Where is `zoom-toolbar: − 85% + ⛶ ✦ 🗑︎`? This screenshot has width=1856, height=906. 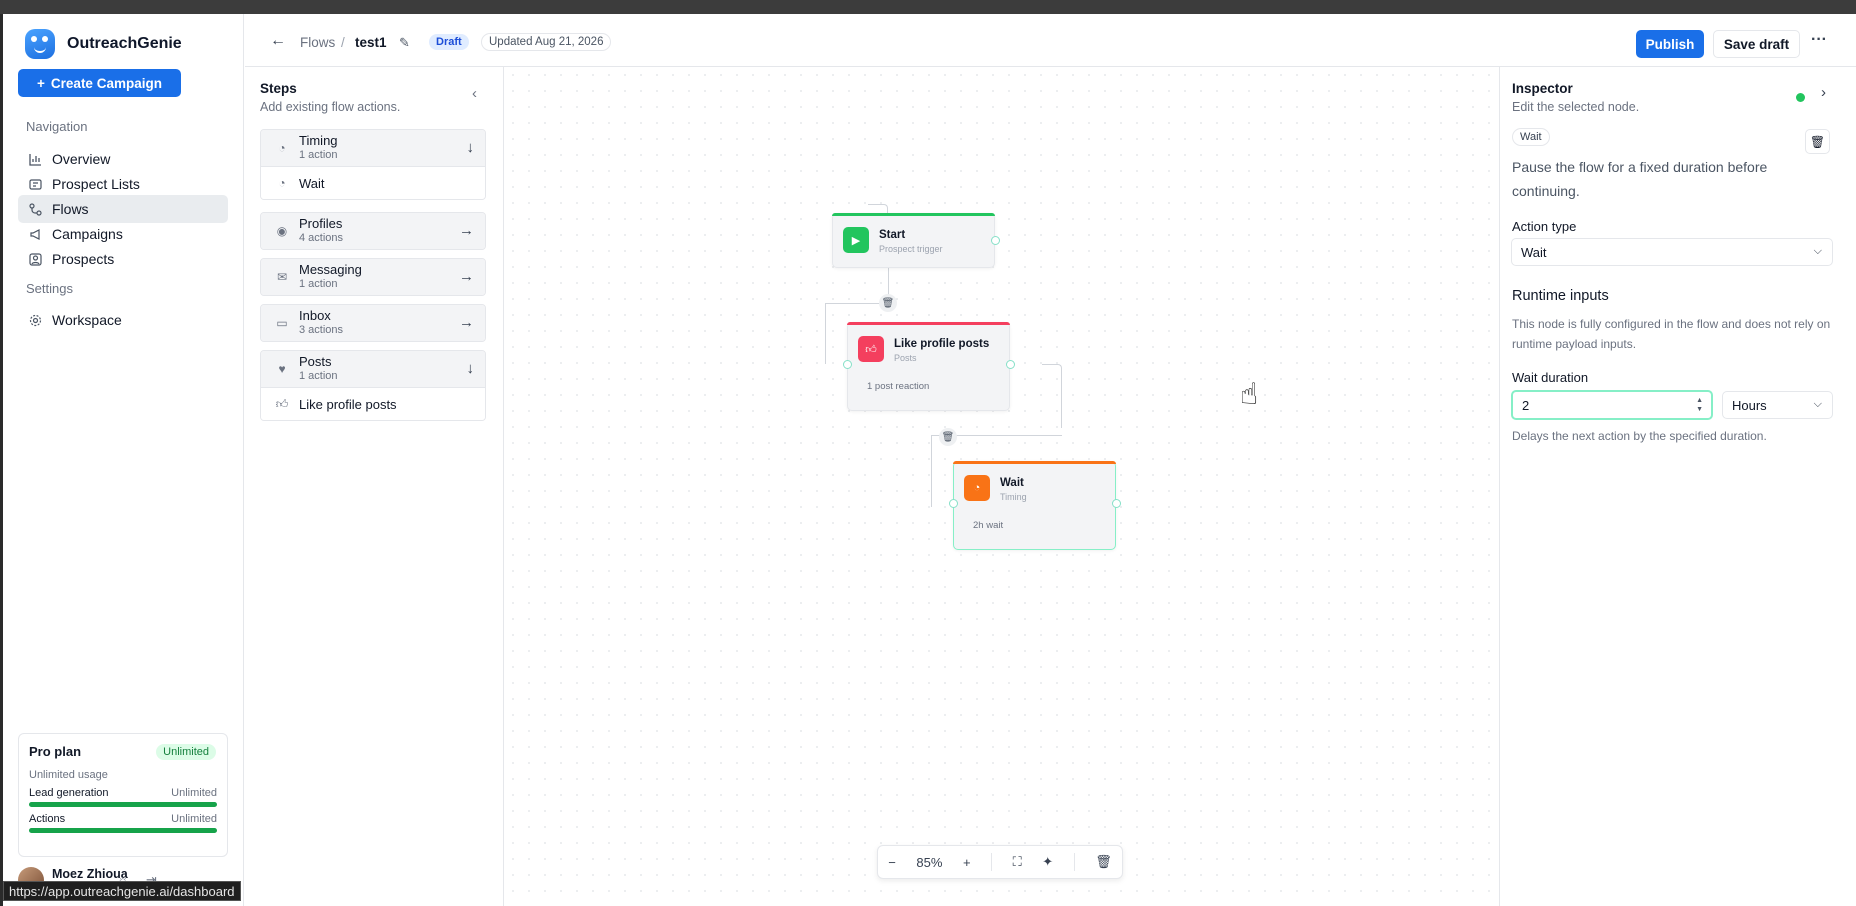
zoom-toolbar: − 85% + ⛶ ✦ 🗑︎ is located at coordinates (1000, 862).